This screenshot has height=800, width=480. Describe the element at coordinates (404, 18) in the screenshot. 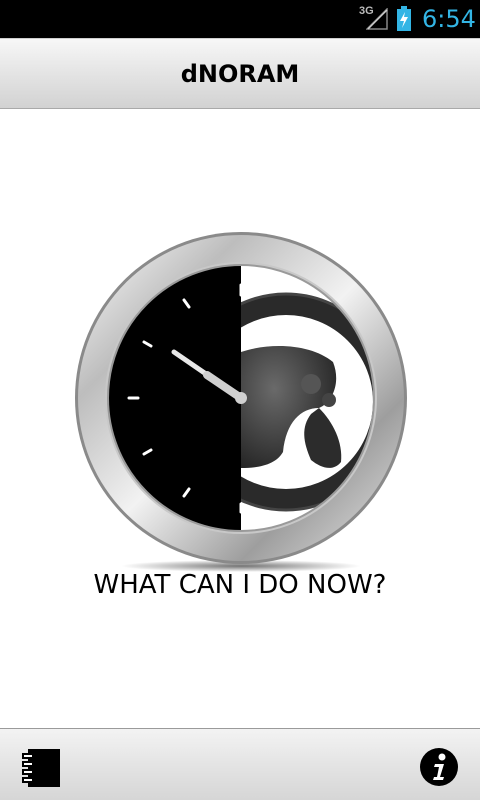

I see `battery-charging-icon` at that location.